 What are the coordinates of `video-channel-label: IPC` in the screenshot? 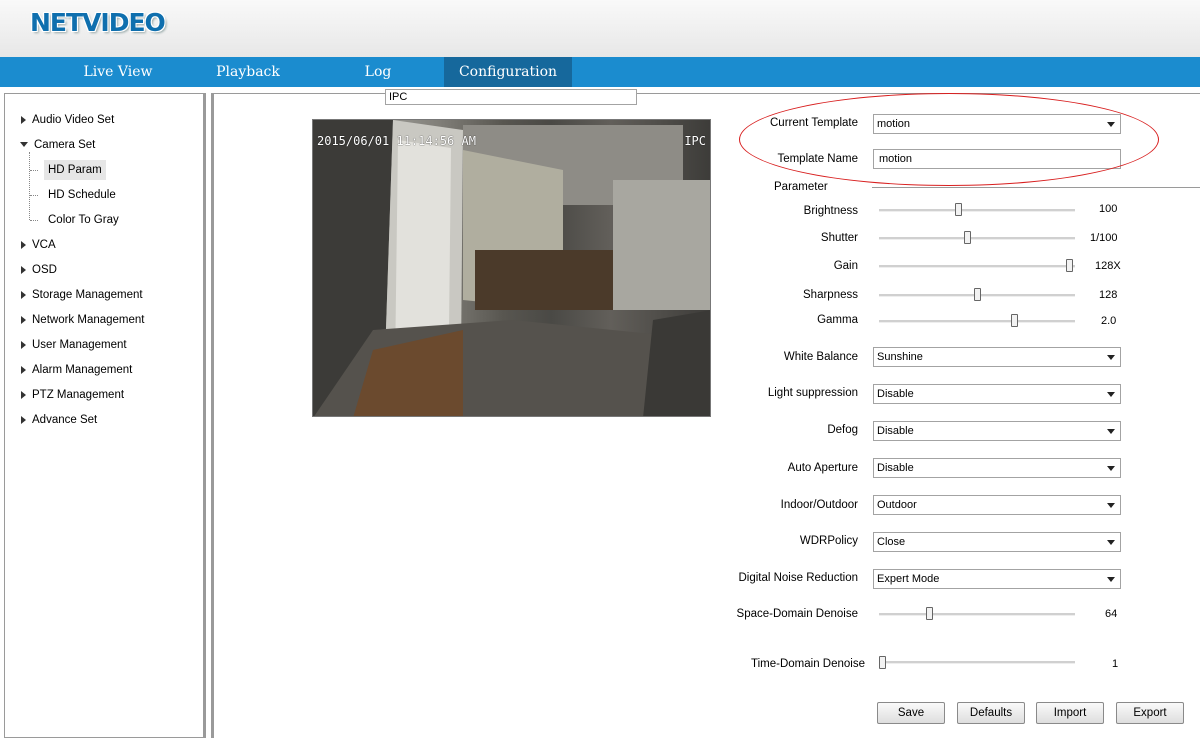 It's located at (695, 141).